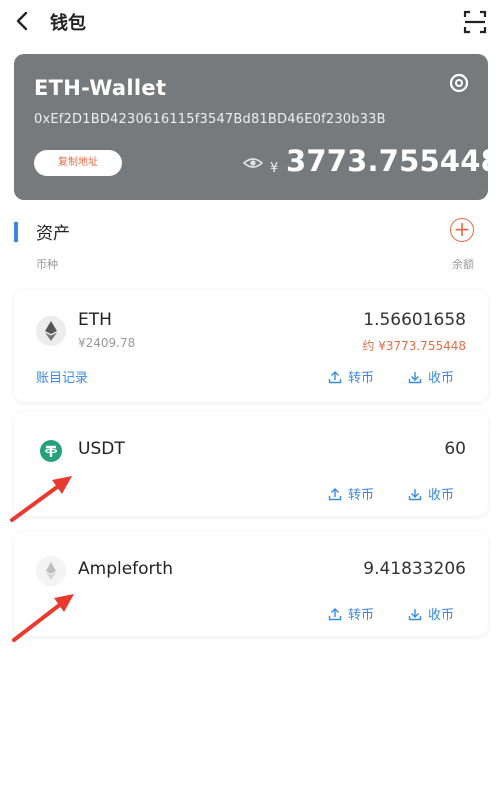  What do you see at coordinates (95, 320) in the screenshot?
I see `token-symbol: ETH` at bounding box center [95, 320].